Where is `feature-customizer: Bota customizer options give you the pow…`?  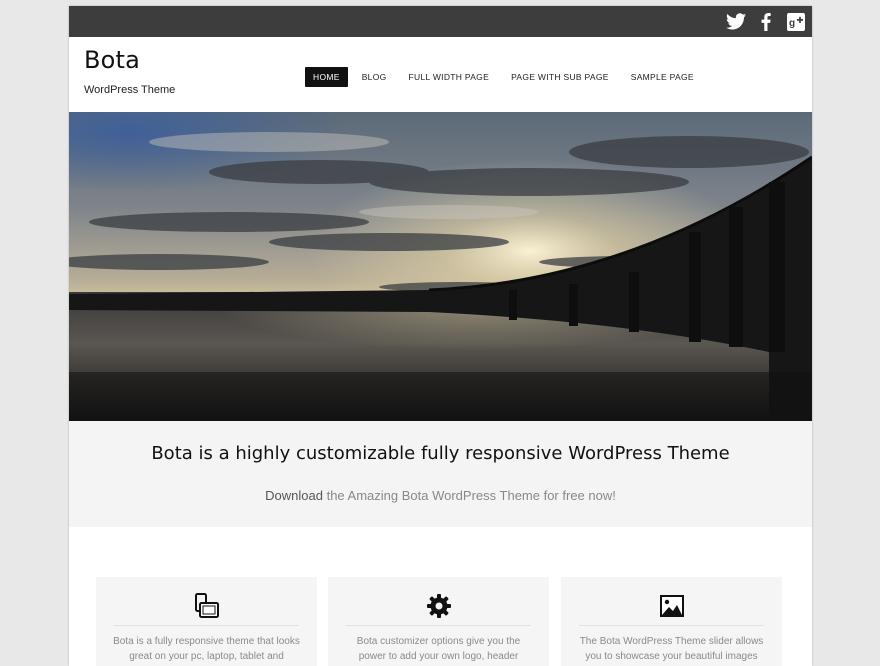
feature-customizer: Bota customizer options give you the pow… is located at coordinates (438, 621).